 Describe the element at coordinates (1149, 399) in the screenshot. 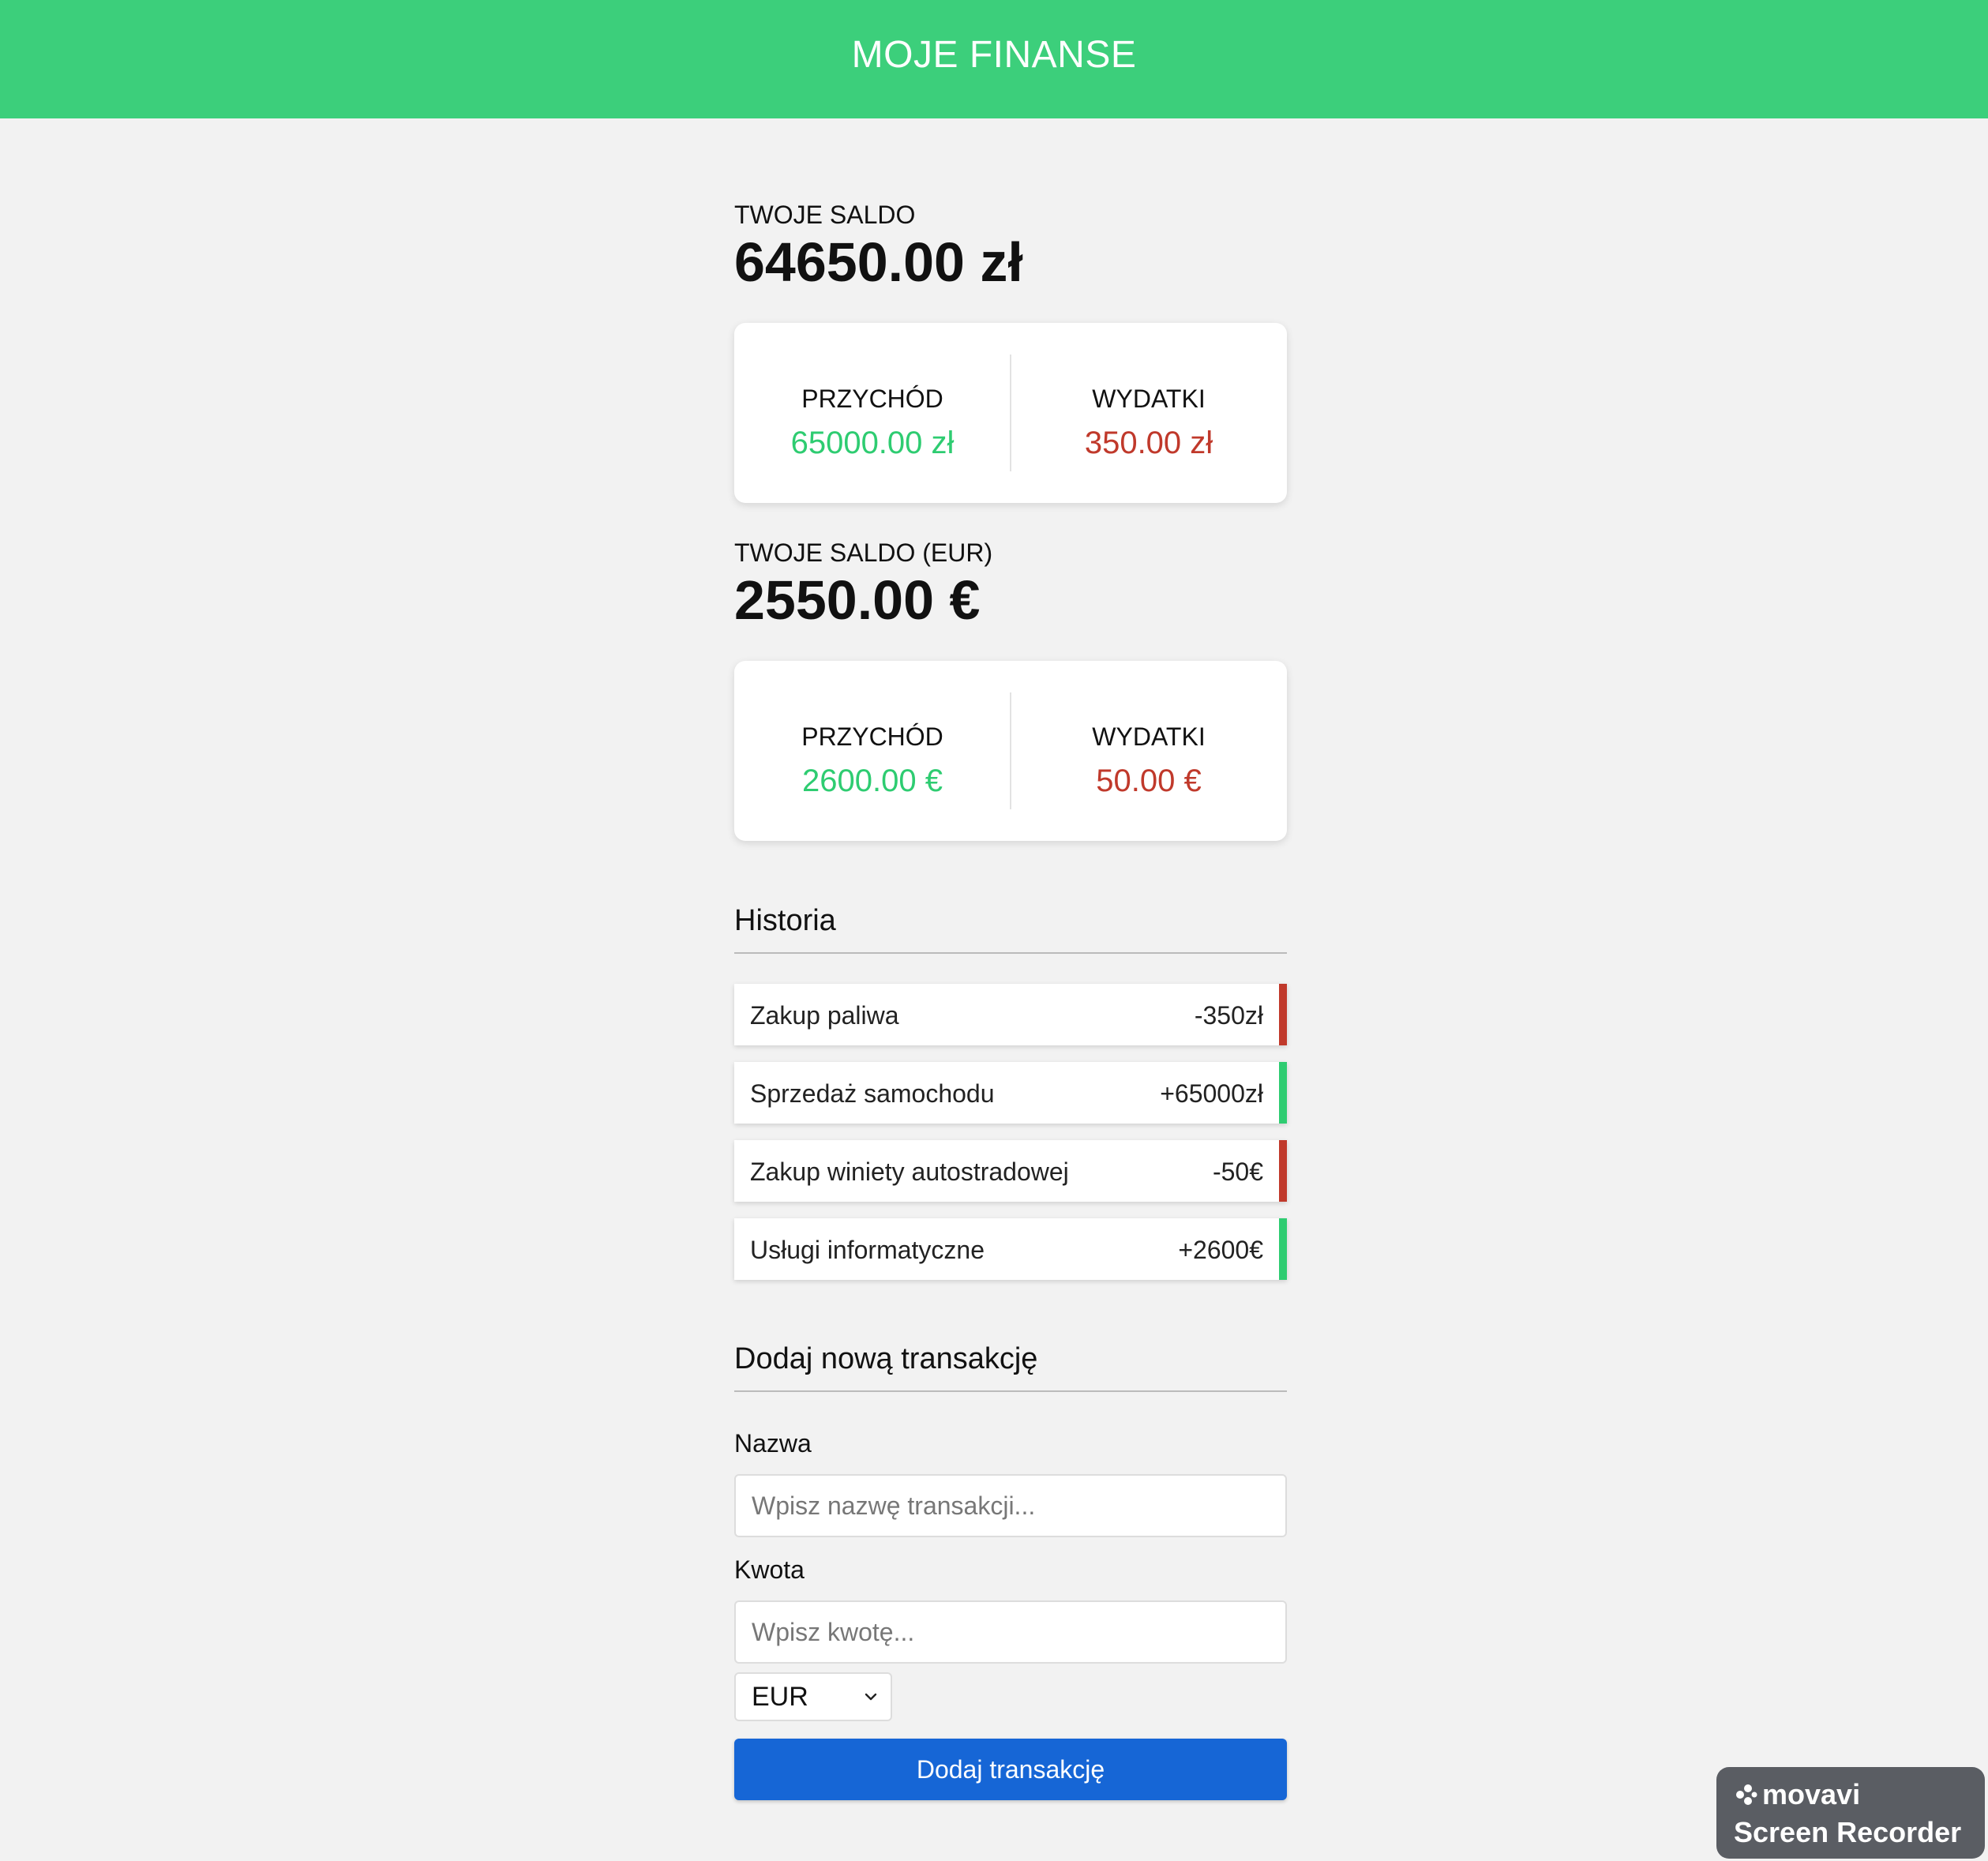

I see `pln-expense-label: WYDATKI` at that location.